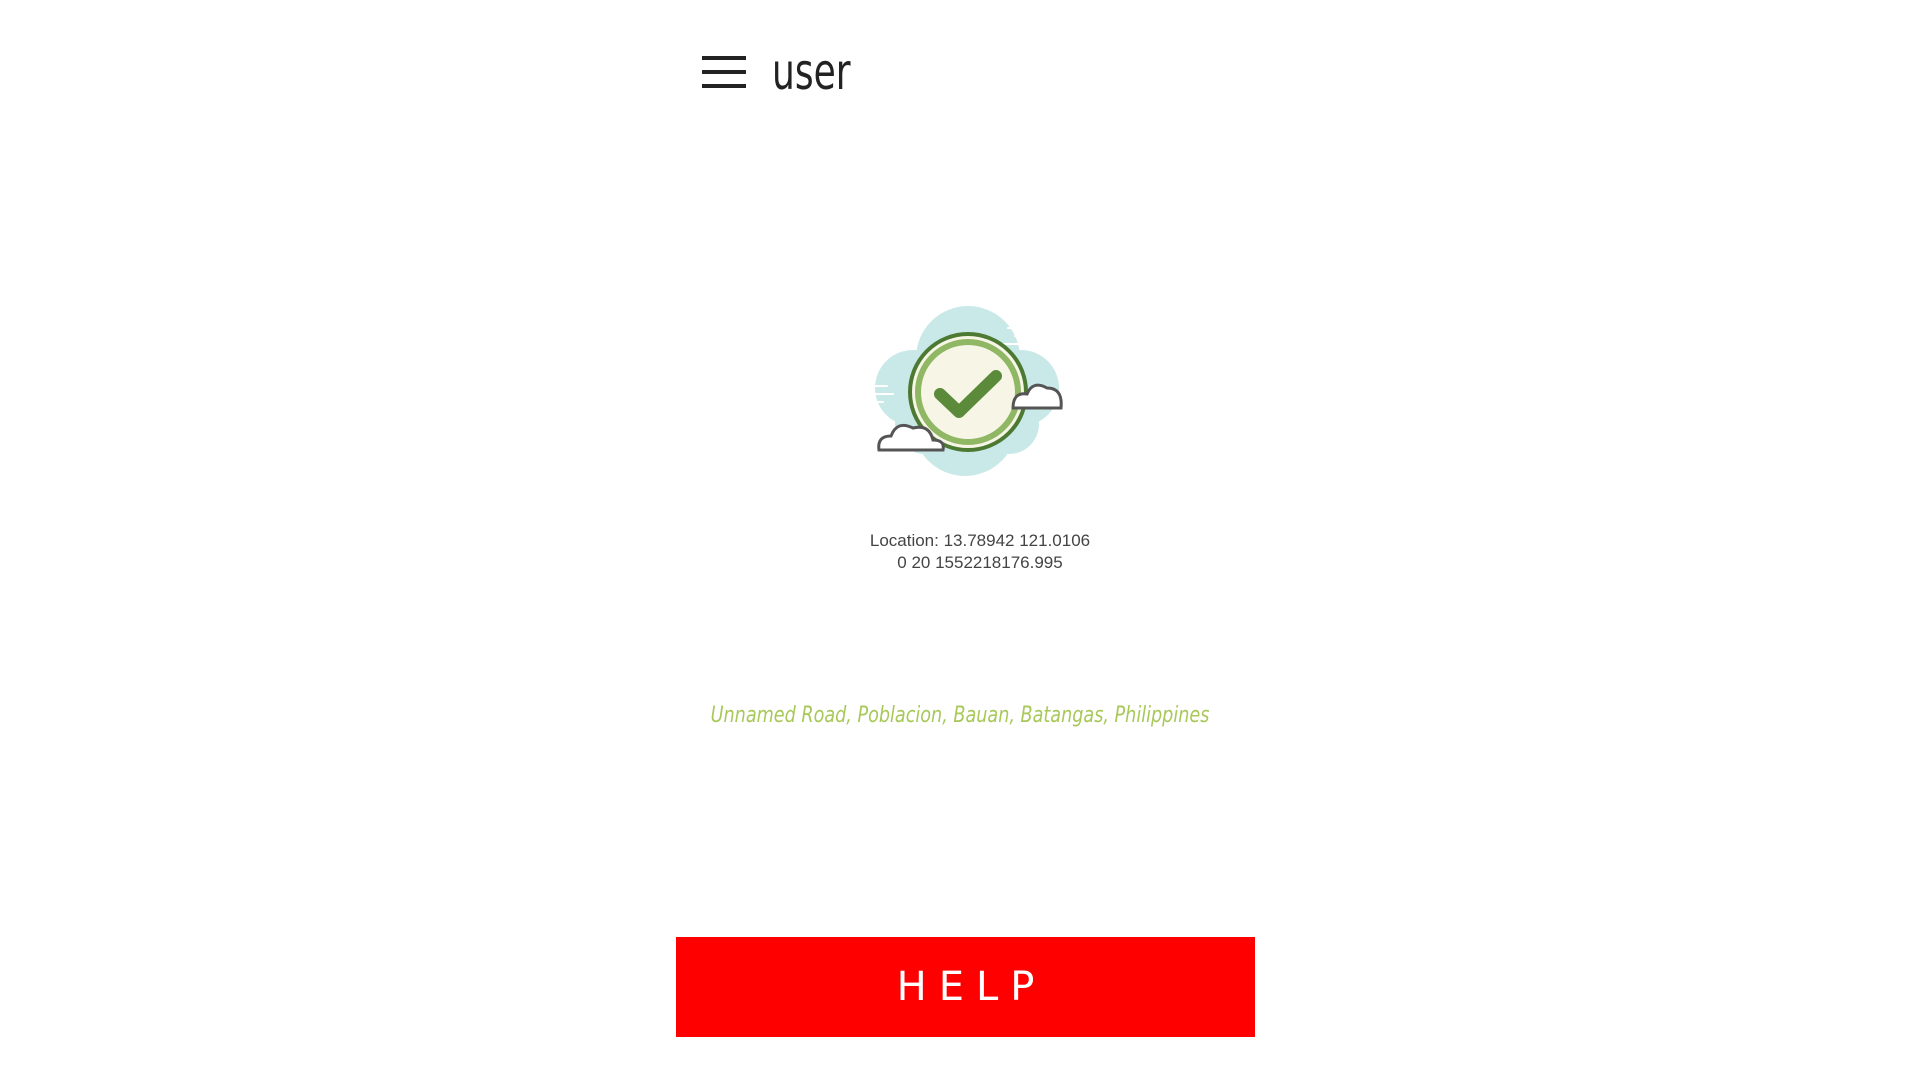 Image resolution: width=1920 pixels, height=1080 pixels. Describe the element at coordinates (811, 72) in the screenshot. I see `app-title: user` at that location.